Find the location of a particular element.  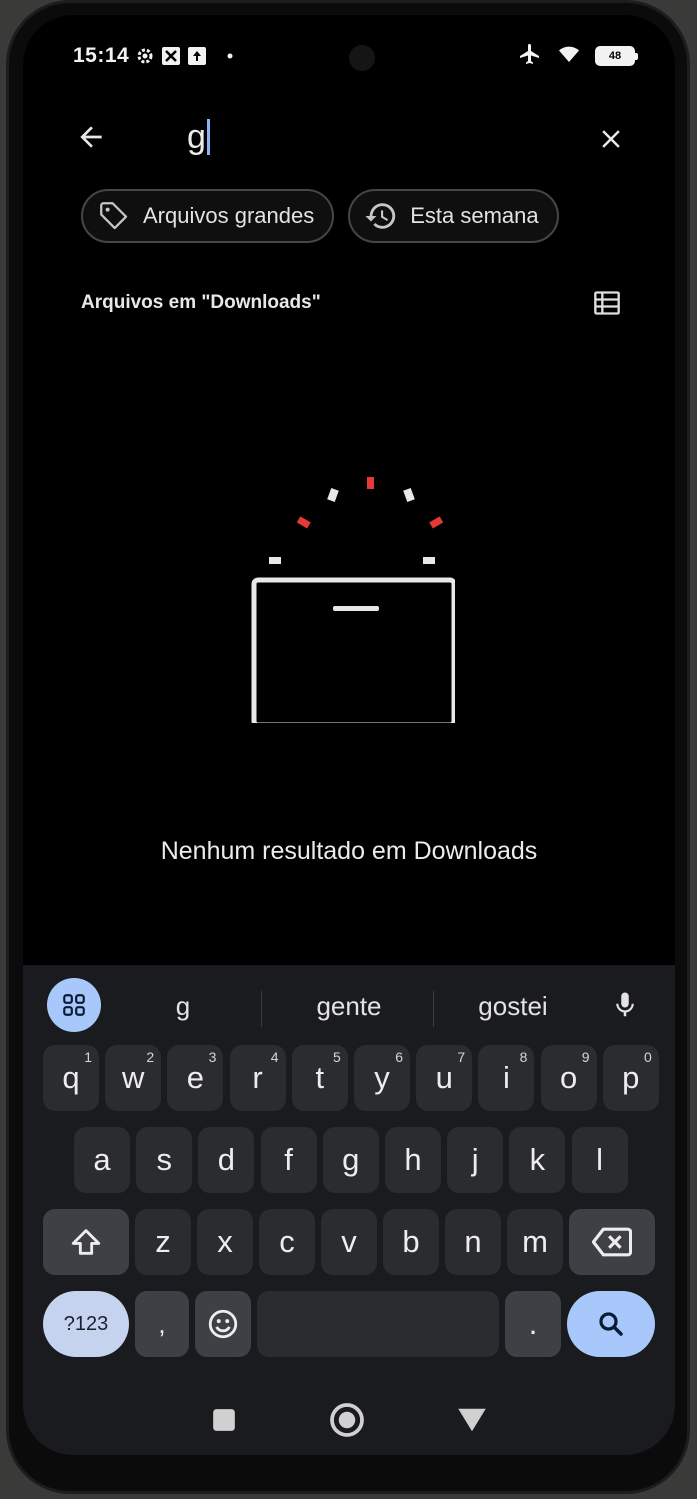

key-o: o9 is located at coordinates (568, 1078).